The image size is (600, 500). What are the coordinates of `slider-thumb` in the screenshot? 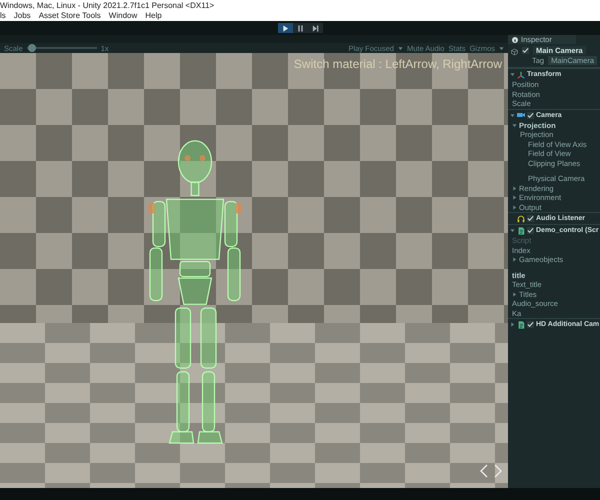 It's located at (32, 48).